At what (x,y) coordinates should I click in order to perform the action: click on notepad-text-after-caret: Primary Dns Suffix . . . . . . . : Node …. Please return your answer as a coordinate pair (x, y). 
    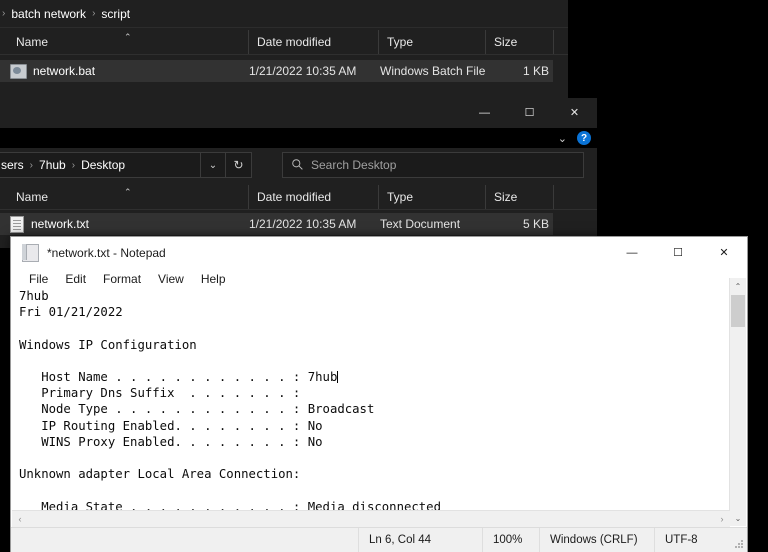
    Looking at the image, I should click on (230, 448).